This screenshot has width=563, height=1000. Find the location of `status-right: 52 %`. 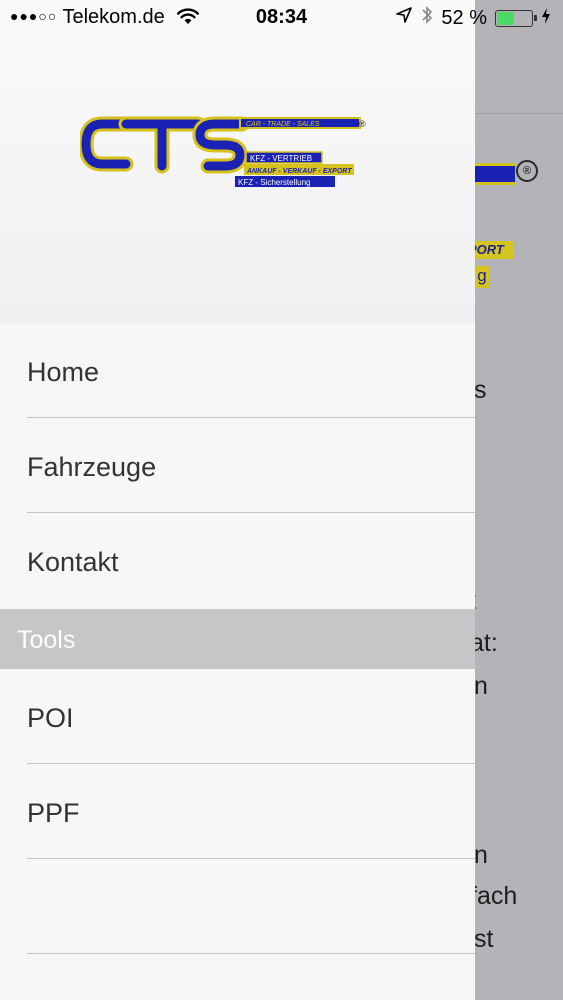

status-right: 52 % is located at coordinates (473, 18).